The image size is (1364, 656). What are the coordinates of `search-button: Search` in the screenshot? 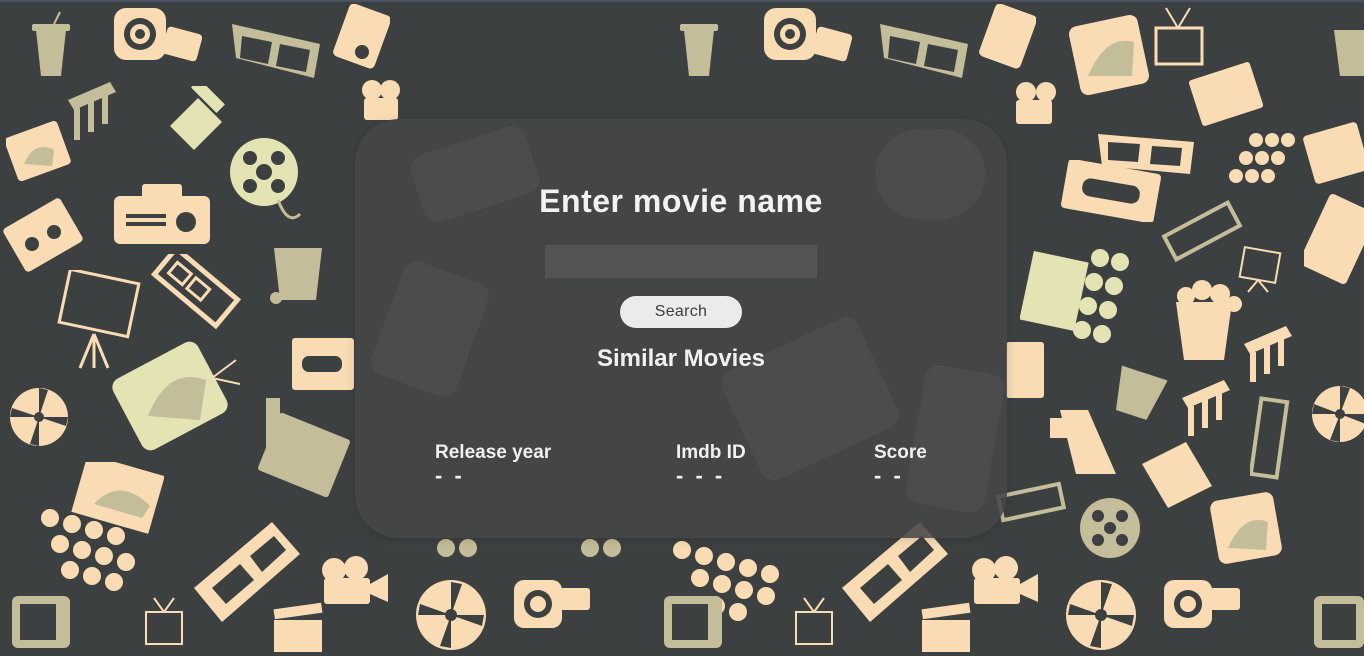 It's located at (681, 312).